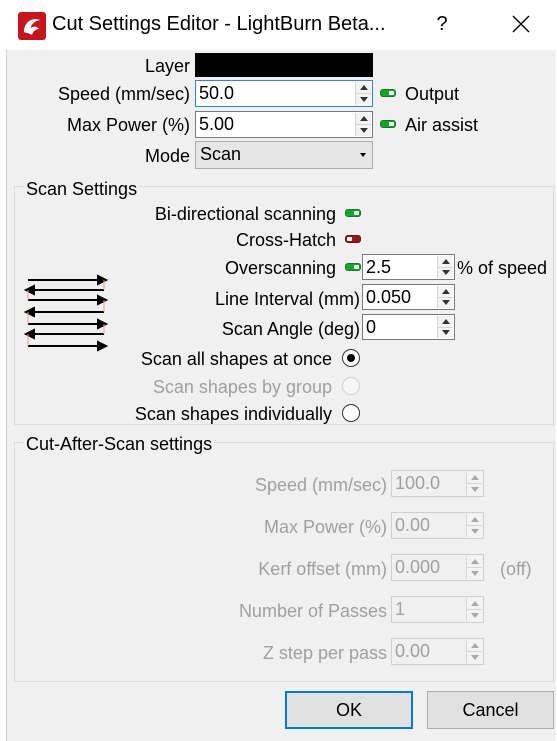 Image resolution: width=557 pixels, height=741 pixels. Describe the element at coordinates (322, 569) in the screenshot. I see `kerf-offset-label: Kerf offset (mm)` at that location.